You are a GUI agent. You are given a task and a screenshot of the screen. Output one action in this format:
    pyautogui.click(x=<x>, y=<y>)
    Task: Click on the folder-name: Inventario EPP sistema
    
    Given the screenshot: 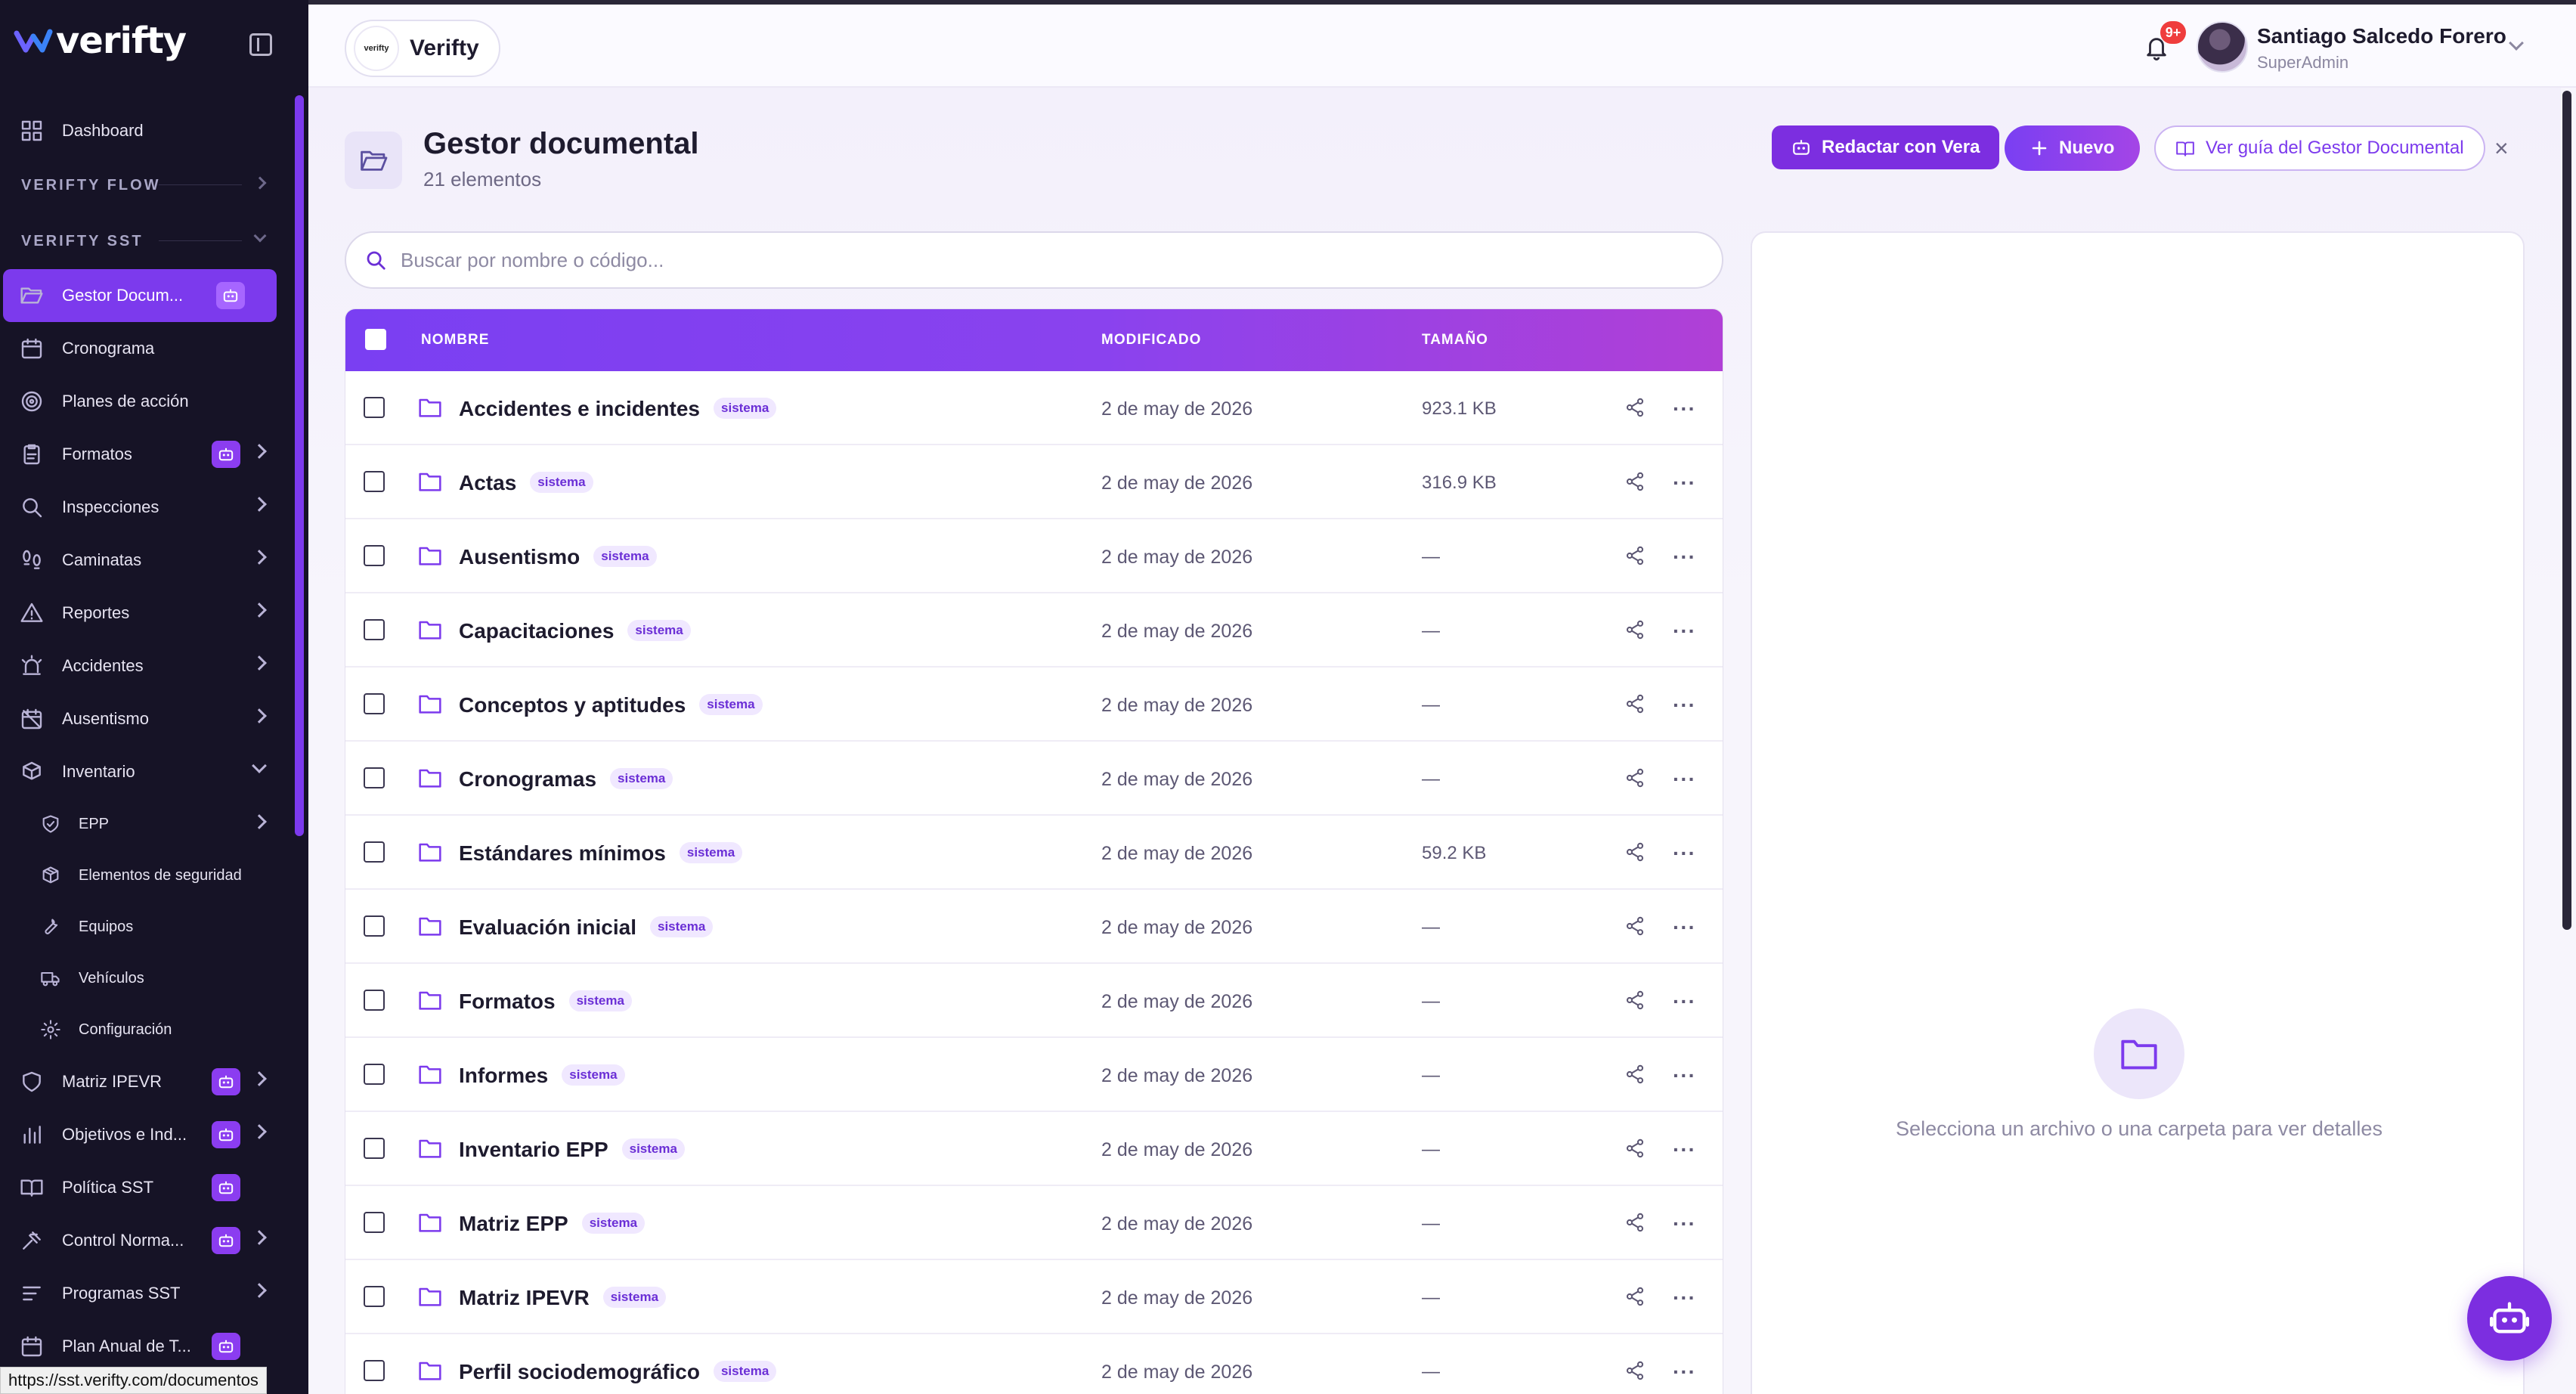 What is the action you would take?
    pyautogui.click(x=572, y=1150)
    